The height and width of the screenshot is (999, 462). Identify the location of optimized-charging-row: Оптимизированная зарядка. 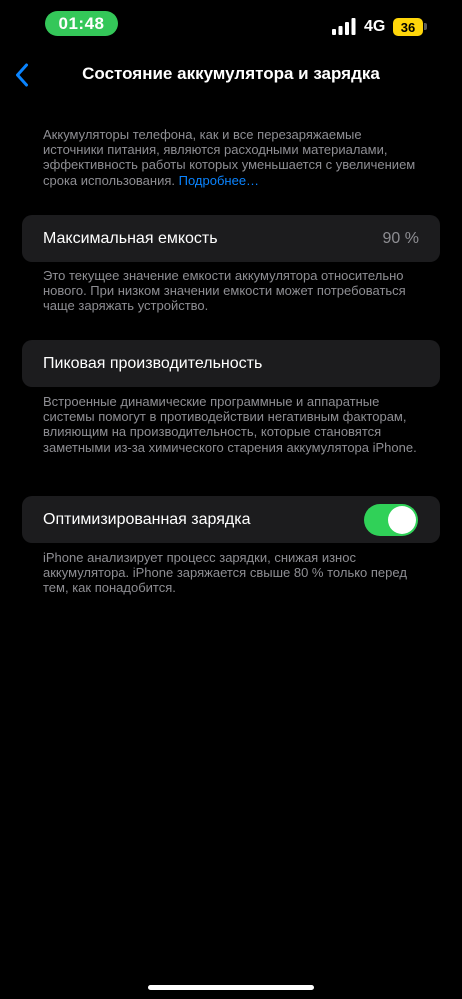
(231, 519).